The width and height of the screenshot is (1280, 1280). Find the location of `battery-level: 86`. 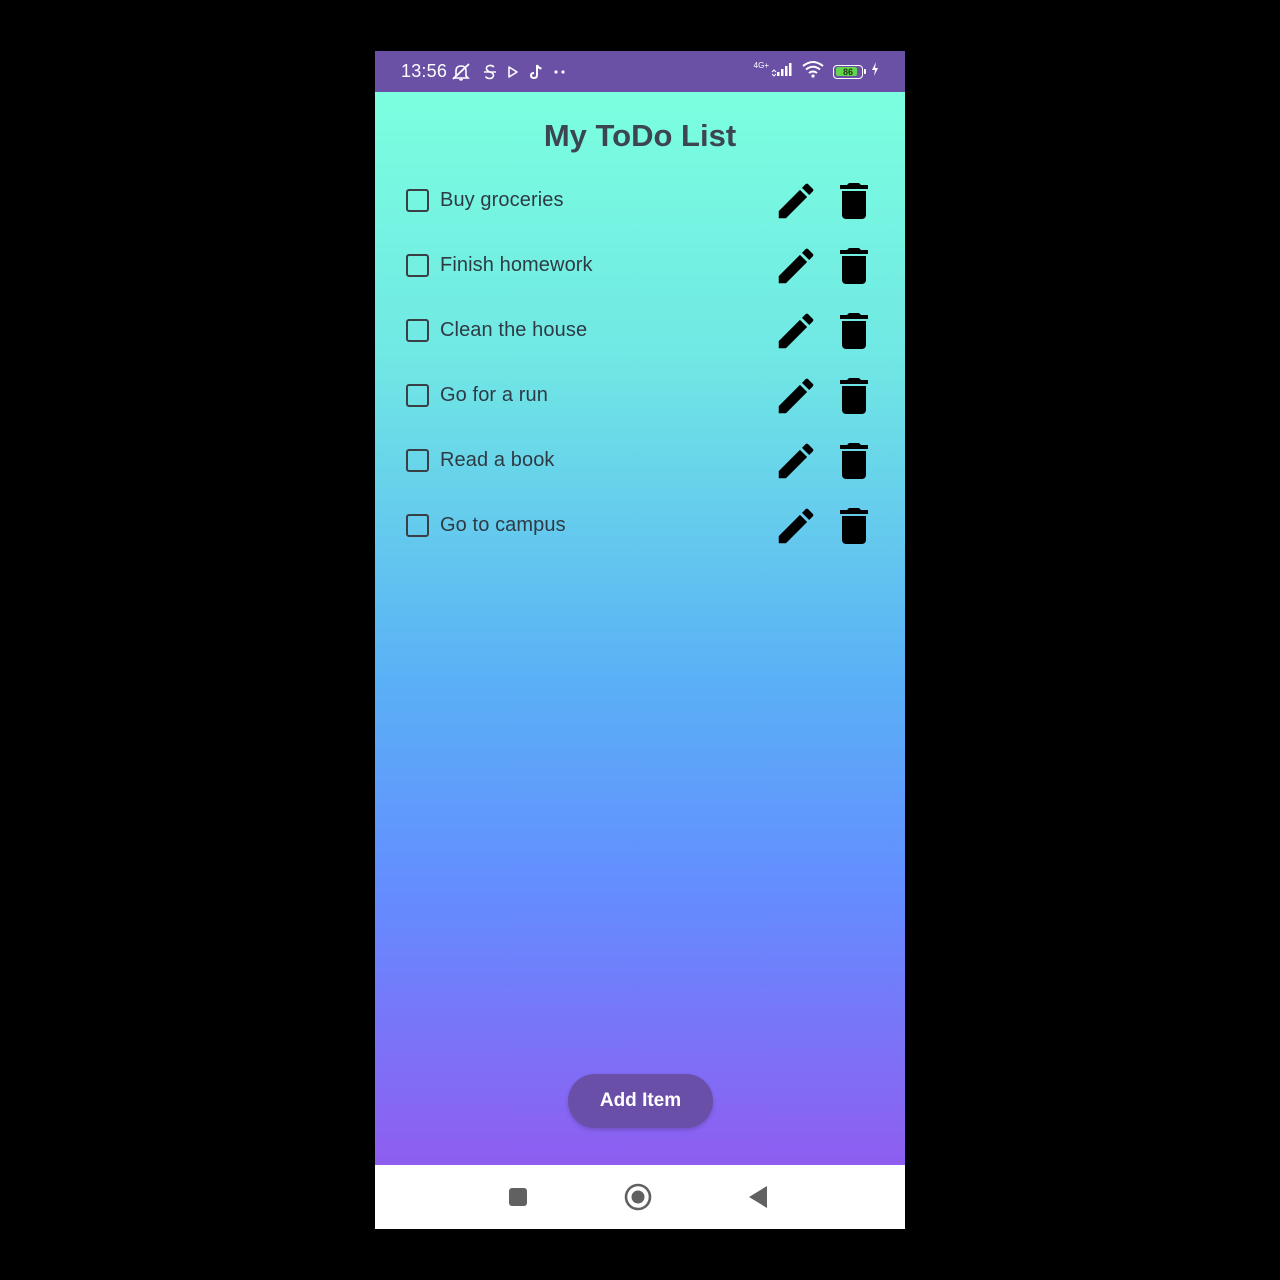

battery-level: 86 is located at coordinates (847, 71).